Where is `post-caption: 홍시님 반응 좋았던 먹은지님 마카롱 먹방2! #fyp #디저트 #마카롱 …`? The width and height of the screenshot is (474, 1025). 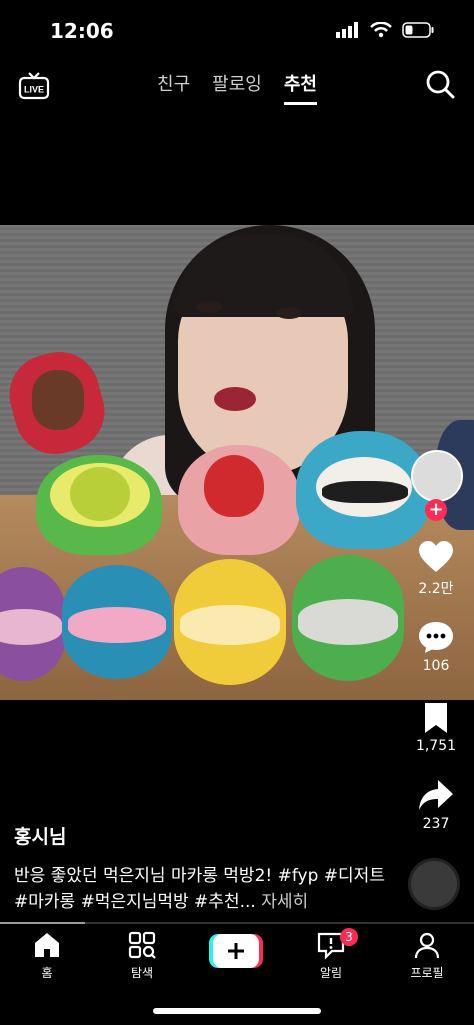
post-caption: 홍시님 반응 좋았던 먹은지님 마카롱 먹방2! #fyp #디저트 #마카롱 … is located at coordinates (204, 868).